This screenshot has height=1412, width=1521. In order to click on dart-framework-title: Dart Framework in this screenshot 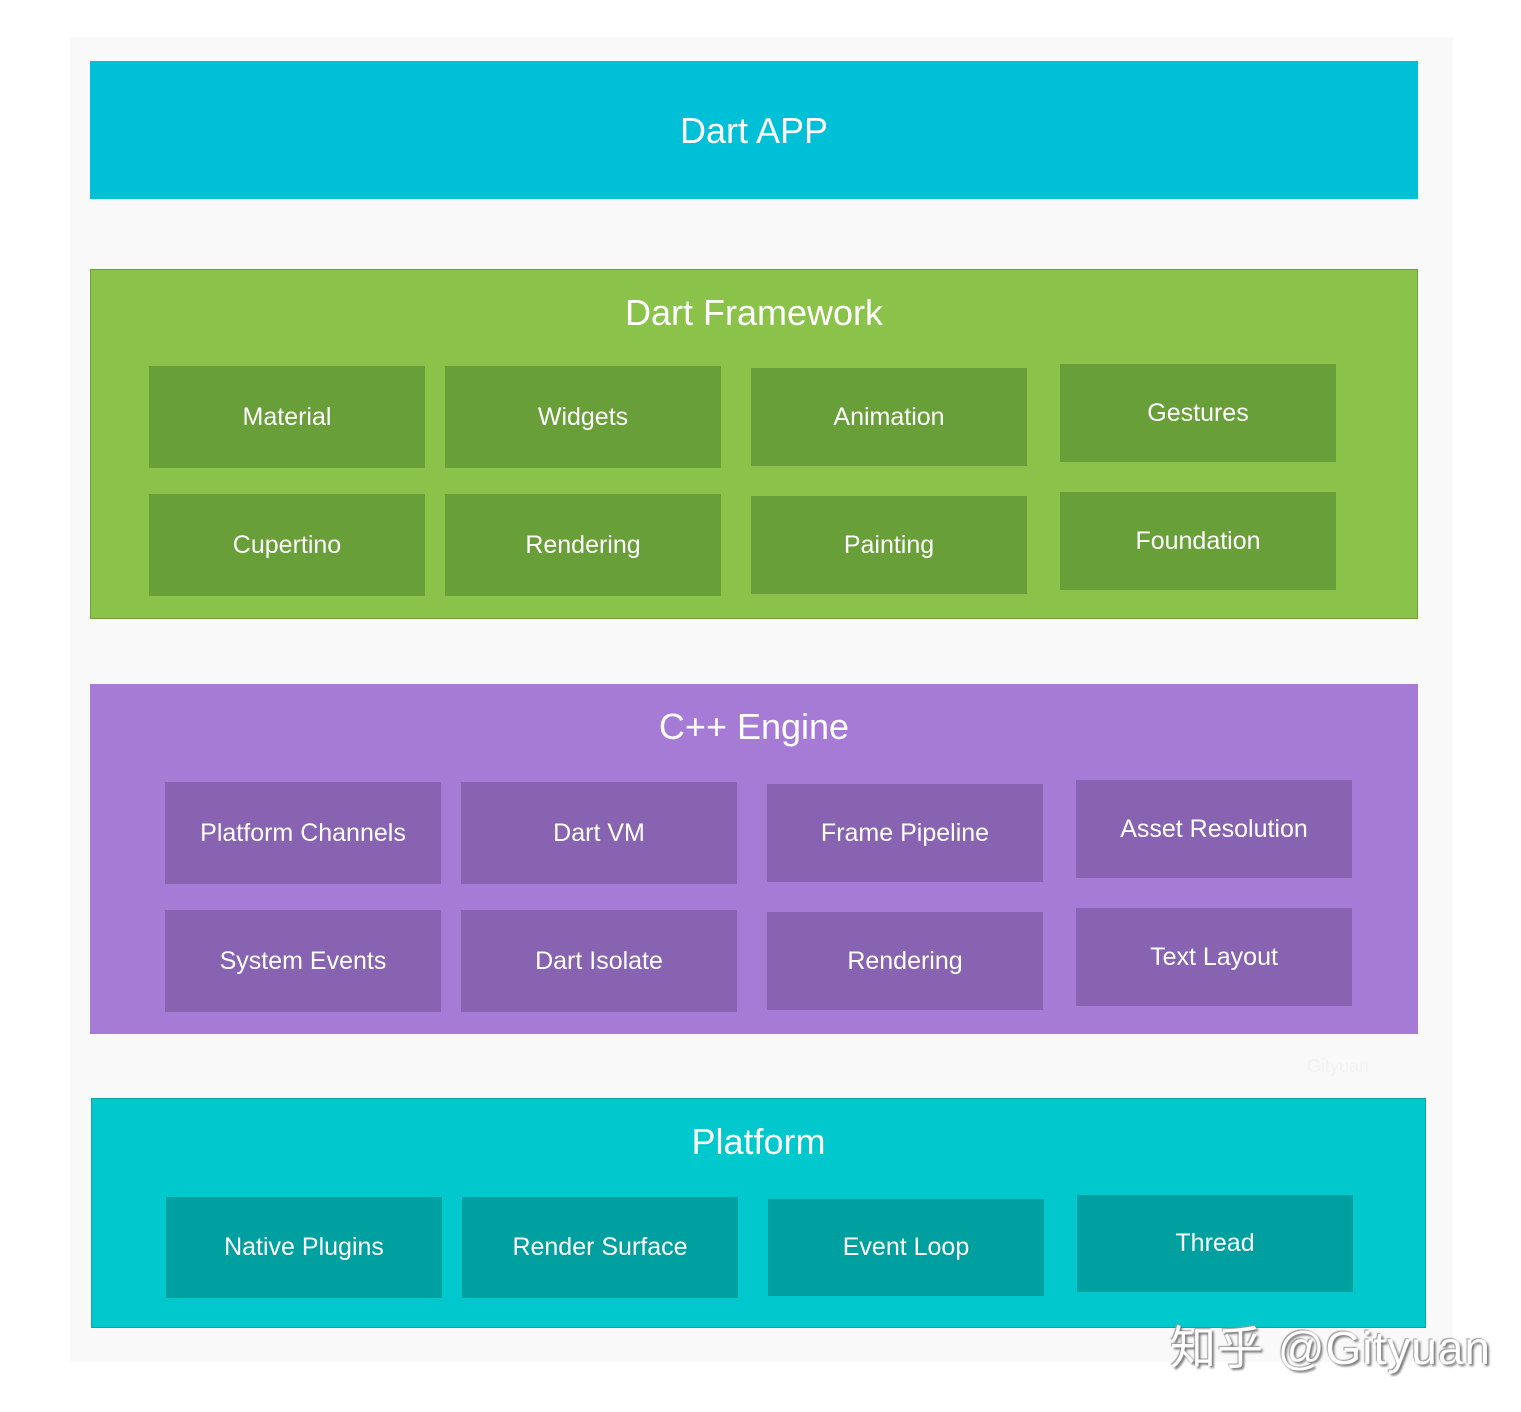, I will do `click(754, 312)`.